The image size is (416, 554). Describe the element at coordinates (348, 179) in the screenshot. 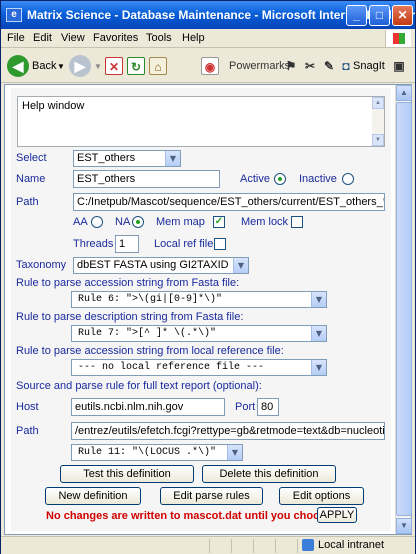

I see `inactive-radio` at that location.